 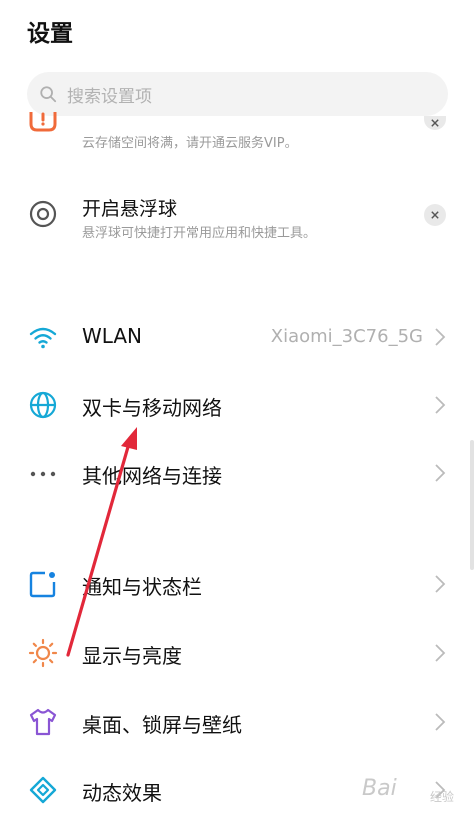 What do you see at coordinates (42, 584) in the screenshot?
I see `notification-icon` at bounding box center [42, 584].